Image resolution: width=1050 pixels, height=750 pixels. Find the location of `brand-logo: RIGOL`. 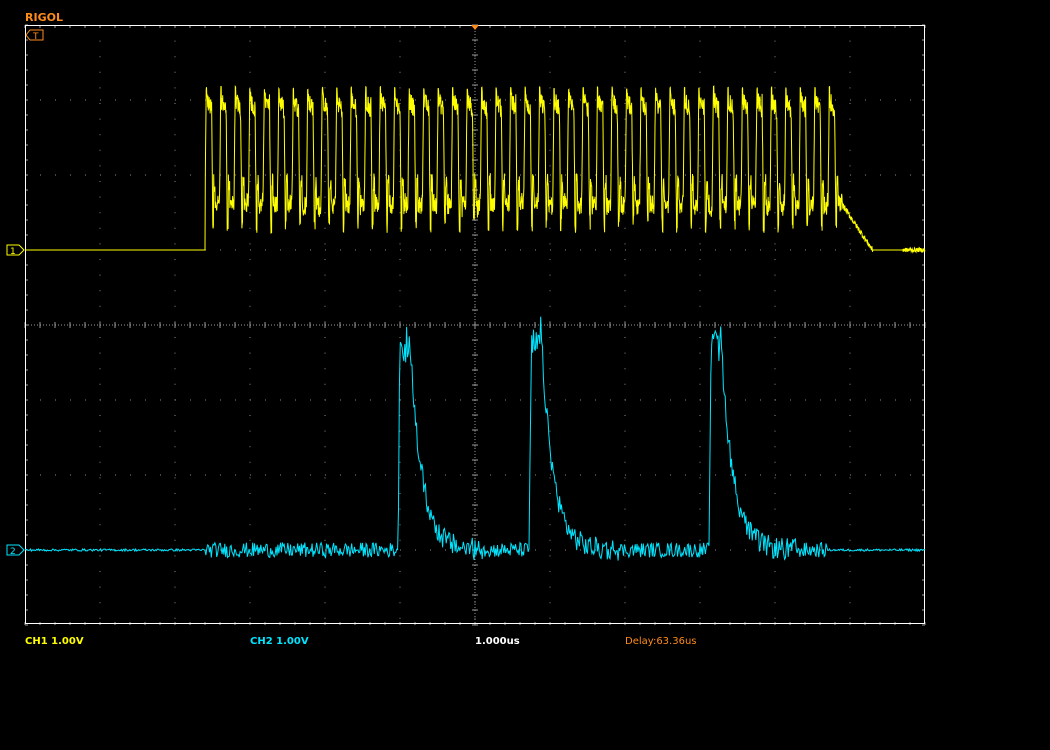

brand-logo: RIGOL is located at coordinates (44, 17).